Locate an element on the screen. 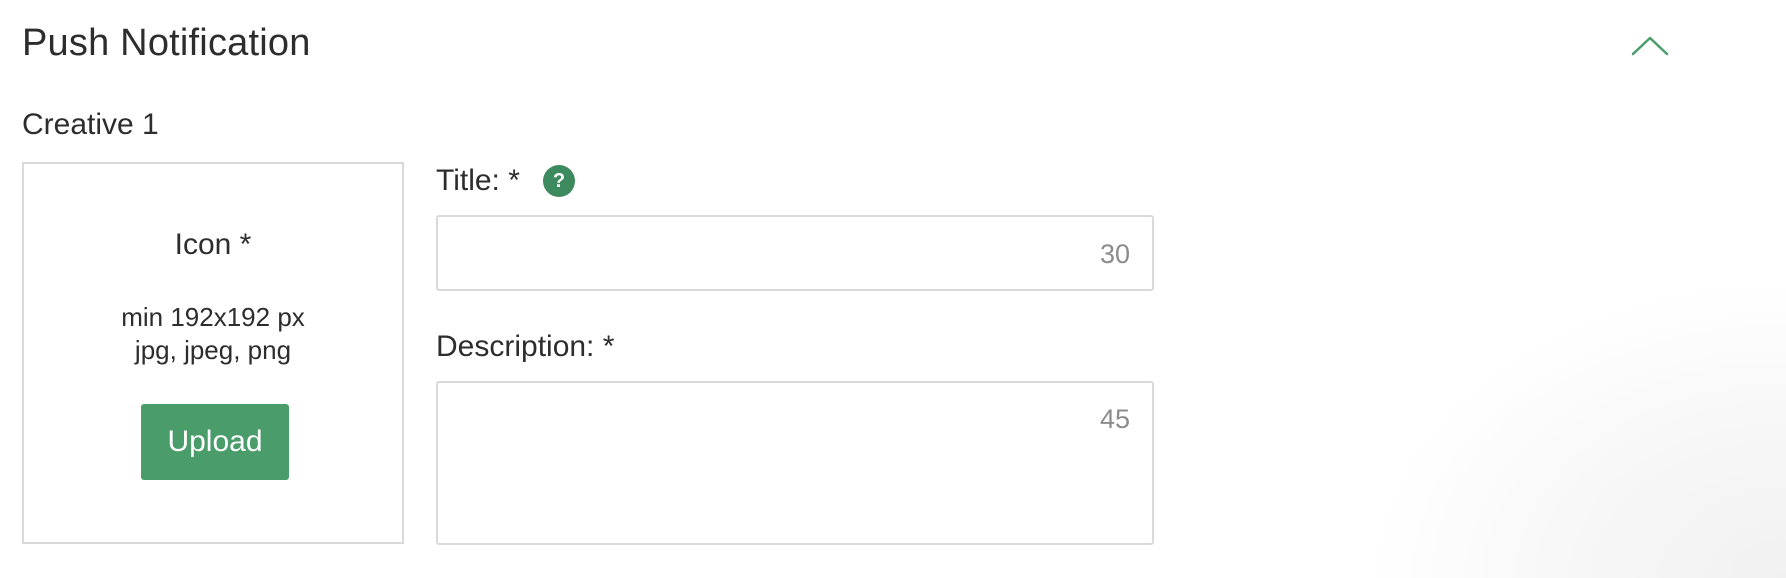  collapse-section-button is located at coordinates (1650, 46).